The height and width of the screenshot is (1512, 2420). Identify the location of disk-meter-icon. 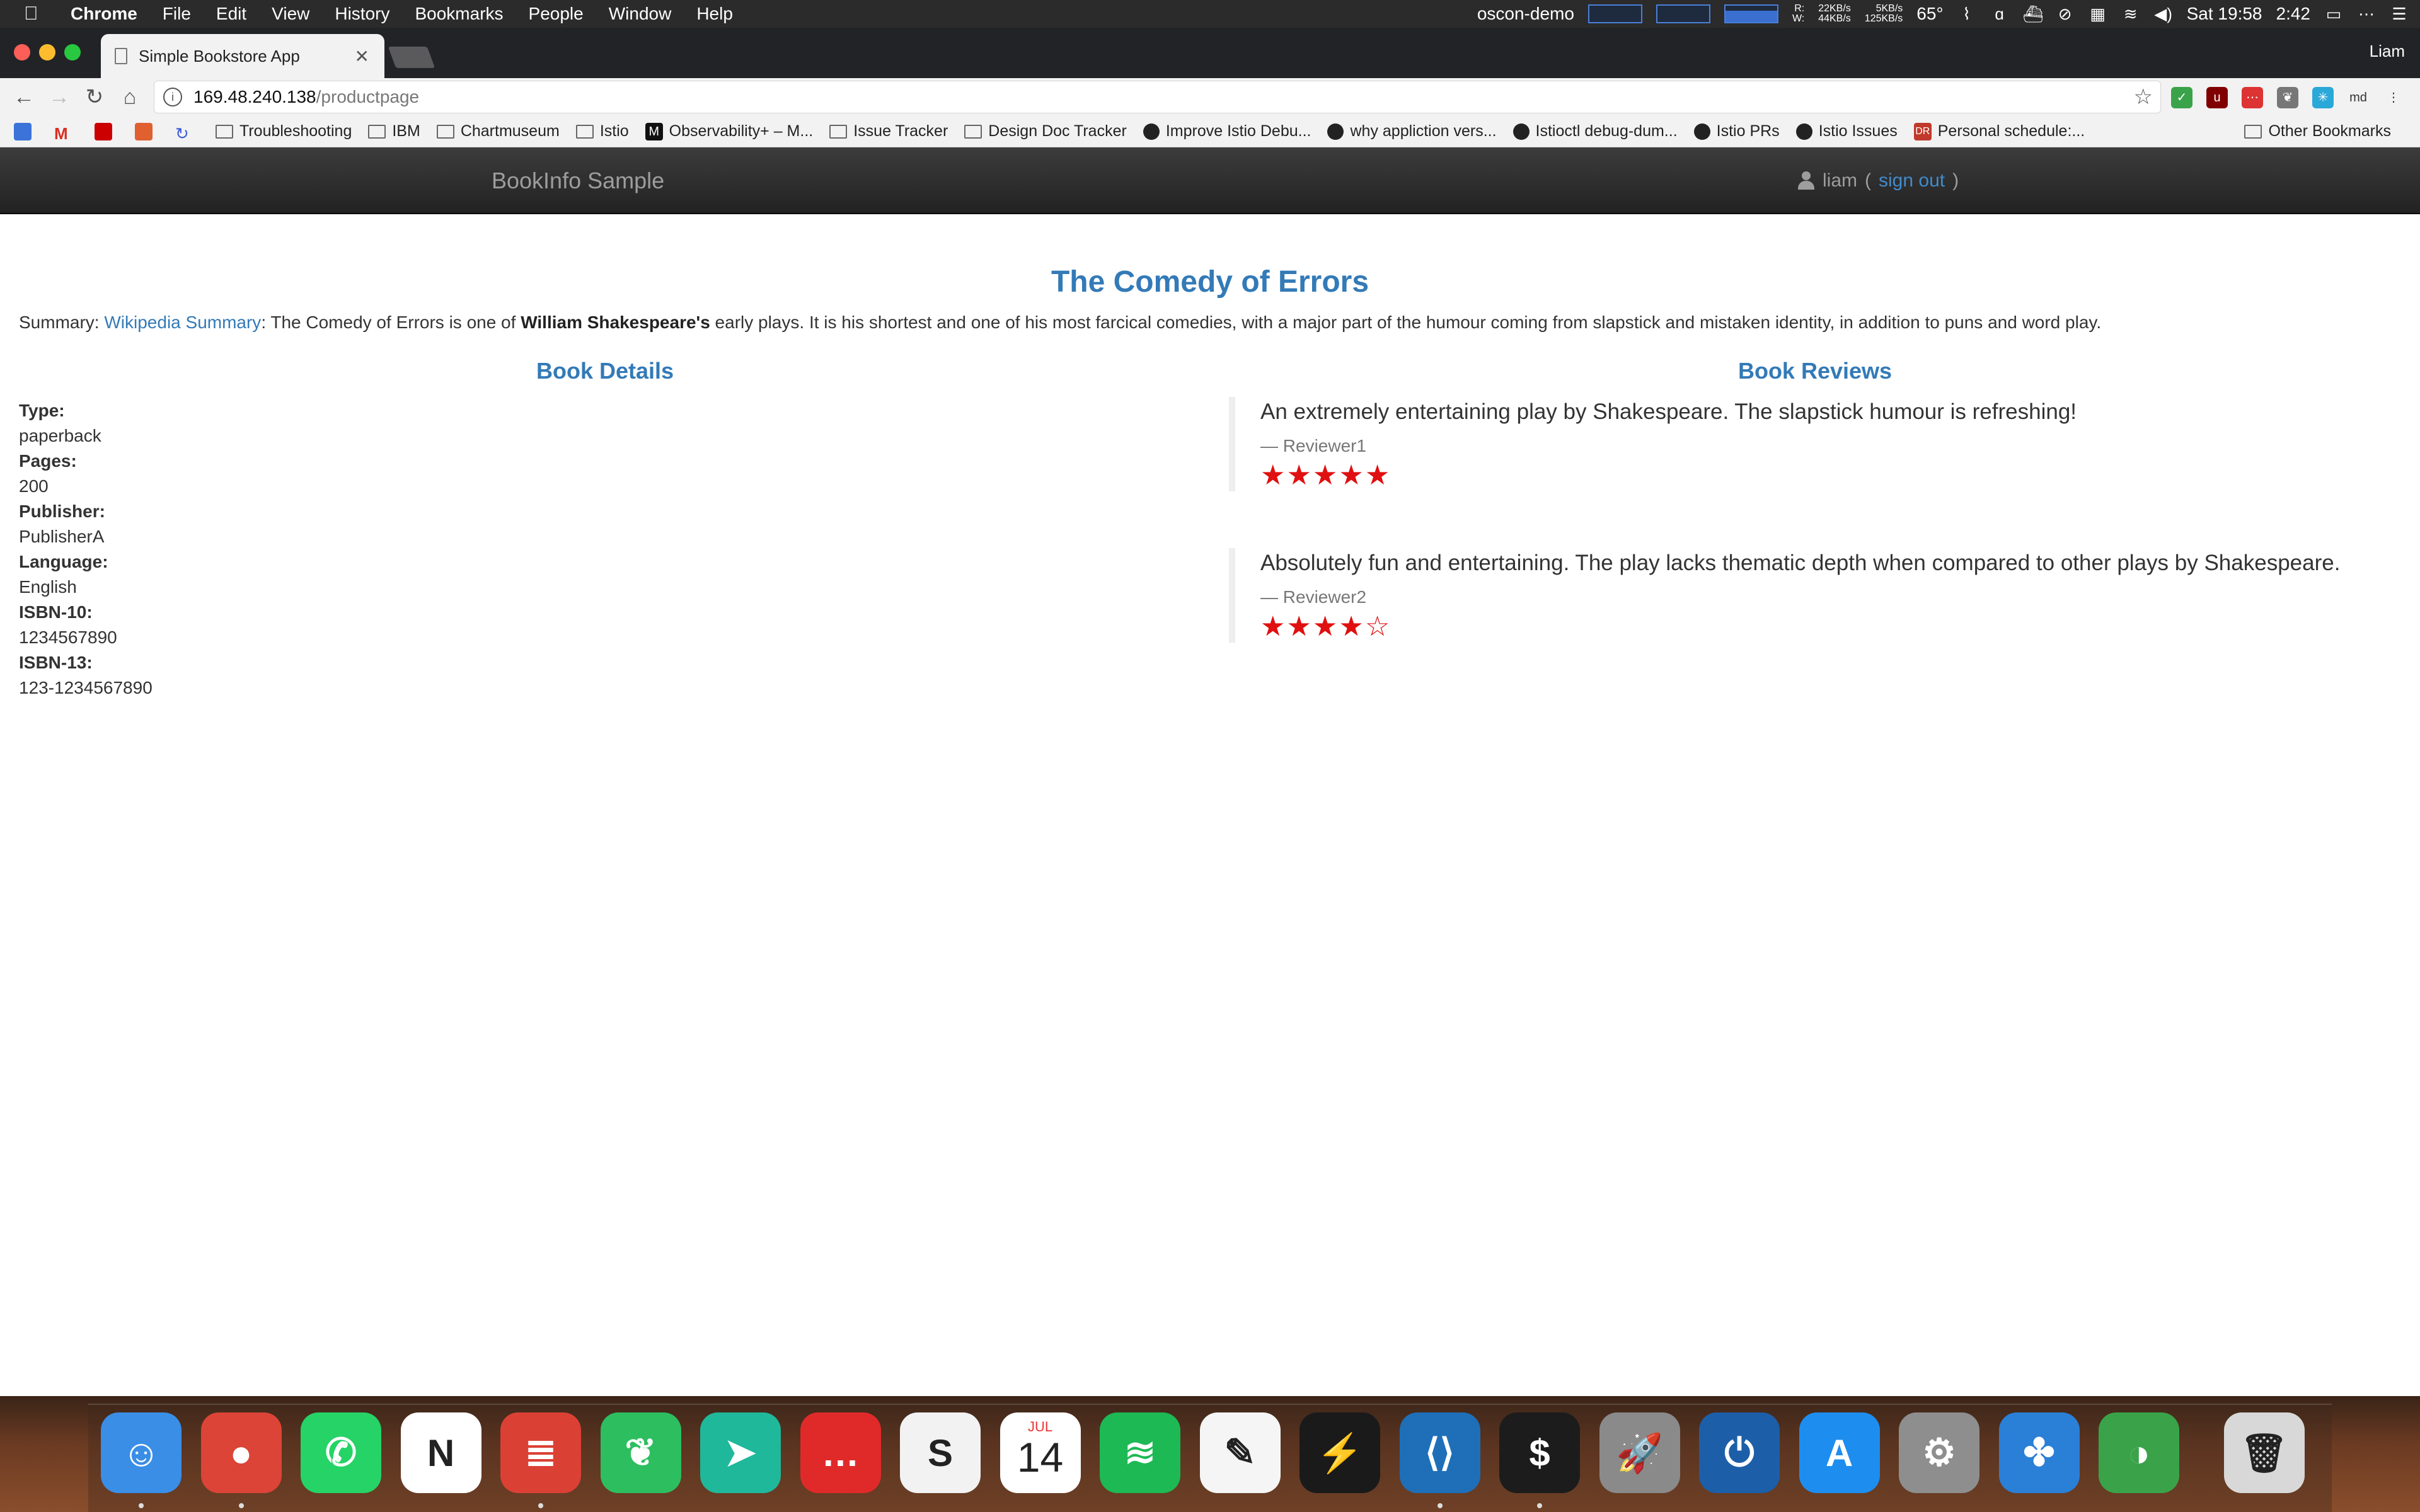
(1751, 13).